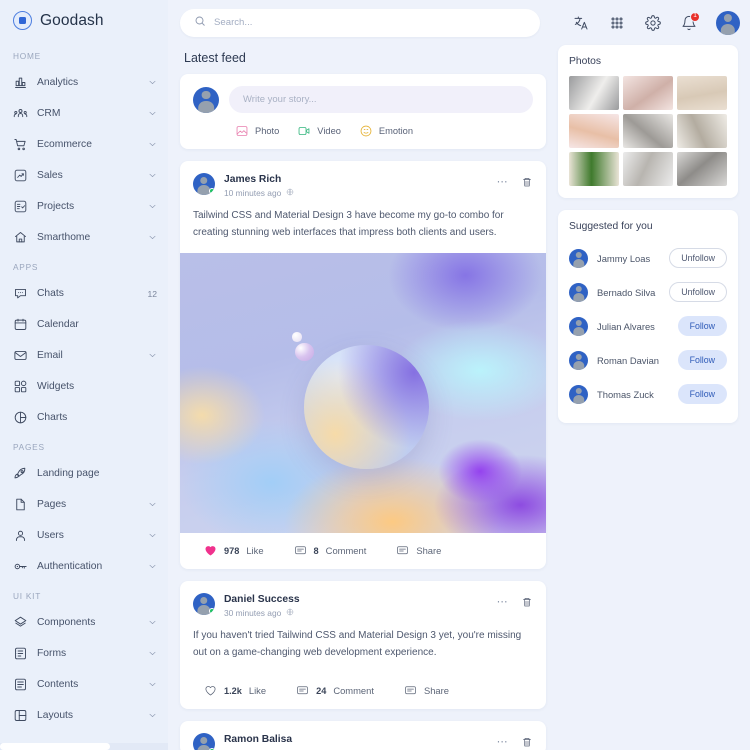 The image size is (750, 750). I want to click on apps-grid-icon, so click(617, 23).